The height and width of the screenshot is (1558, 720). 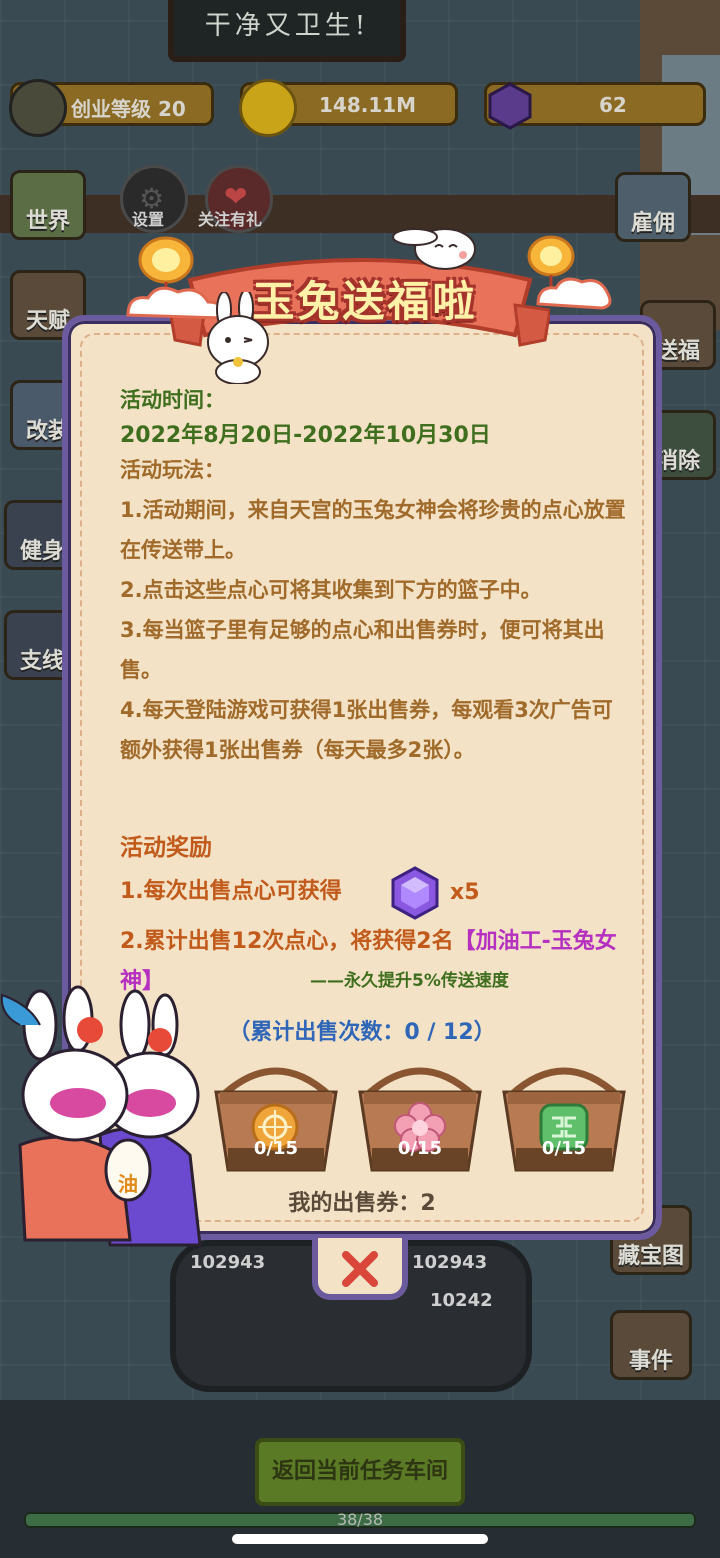 What do you see at coordinates (409, 981) in the screenshot?
I see `reward-2-note: ——永久提升5%传送速度` at bounding box center [409, 981].